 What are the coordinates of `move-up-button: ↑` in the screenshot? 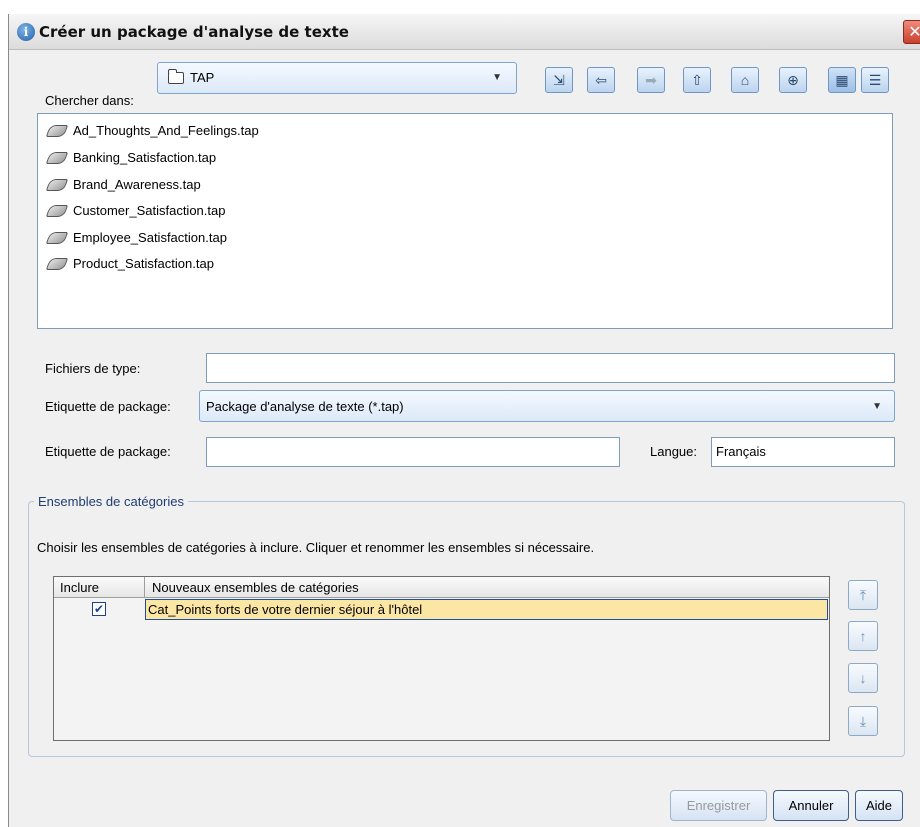 It's located at (863, 636).